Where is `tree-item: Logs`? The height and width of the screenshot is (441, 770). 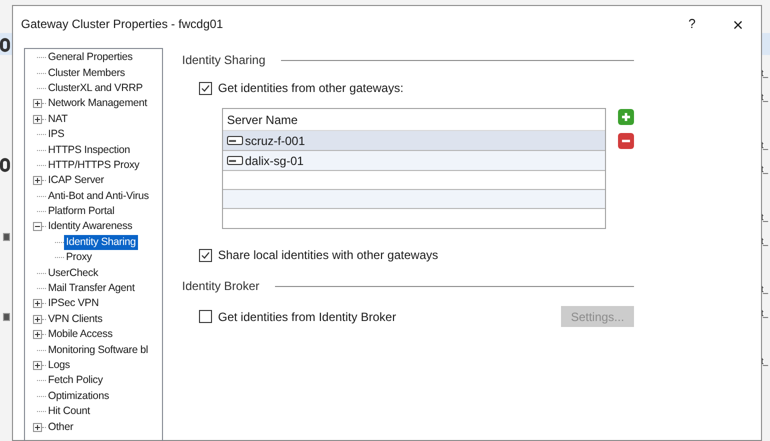 tree-item: Logs is located at coordinates (59, 365).